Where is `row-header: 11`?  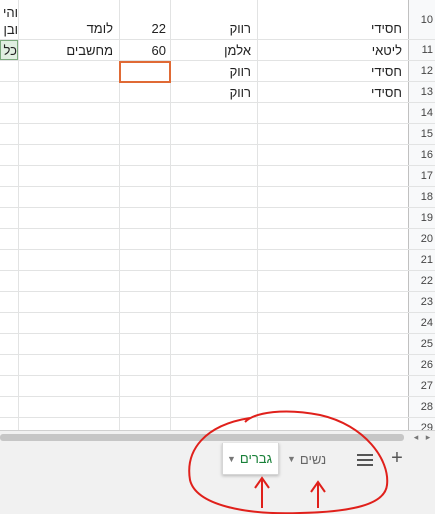
row-header: 11 is located at coordinates (421, 50).